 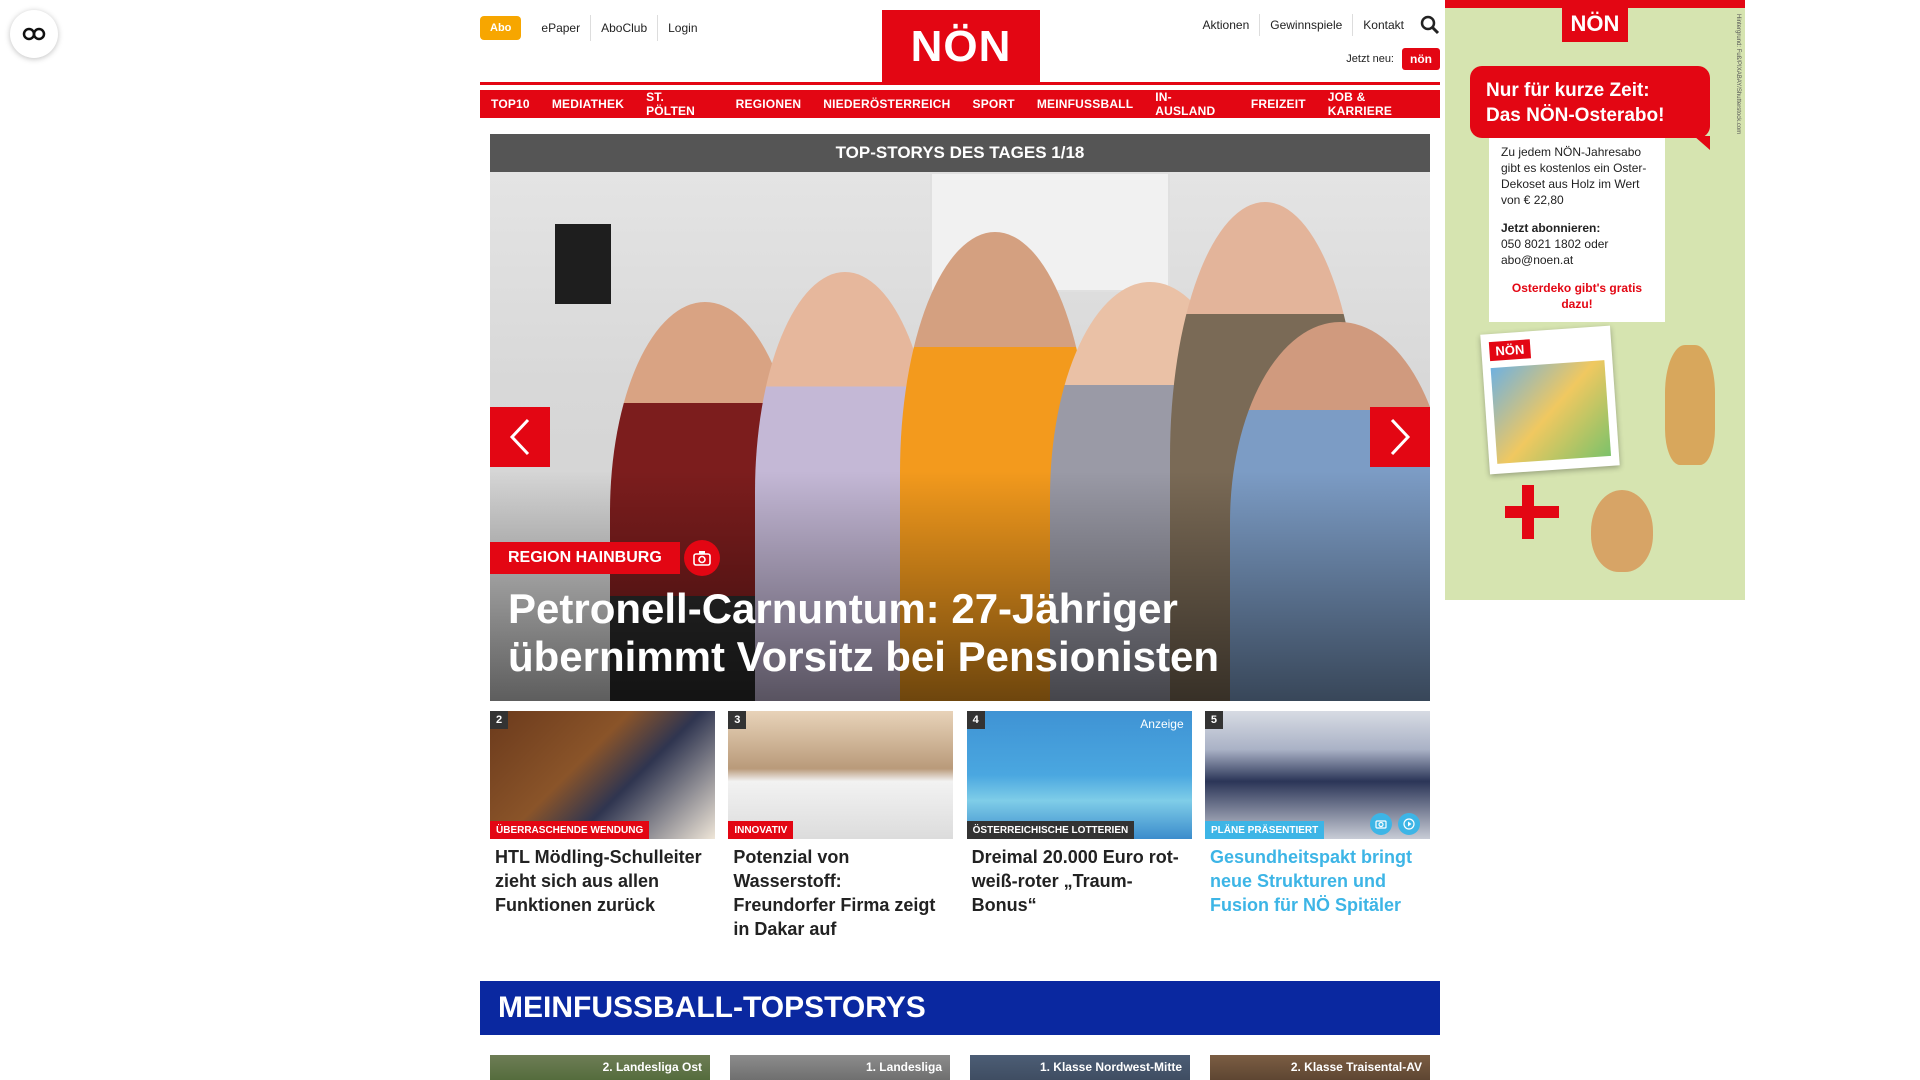 I want to click on slider-title: TOP-STORYS DES TAGES 1/18, so click(x=960, y=153).